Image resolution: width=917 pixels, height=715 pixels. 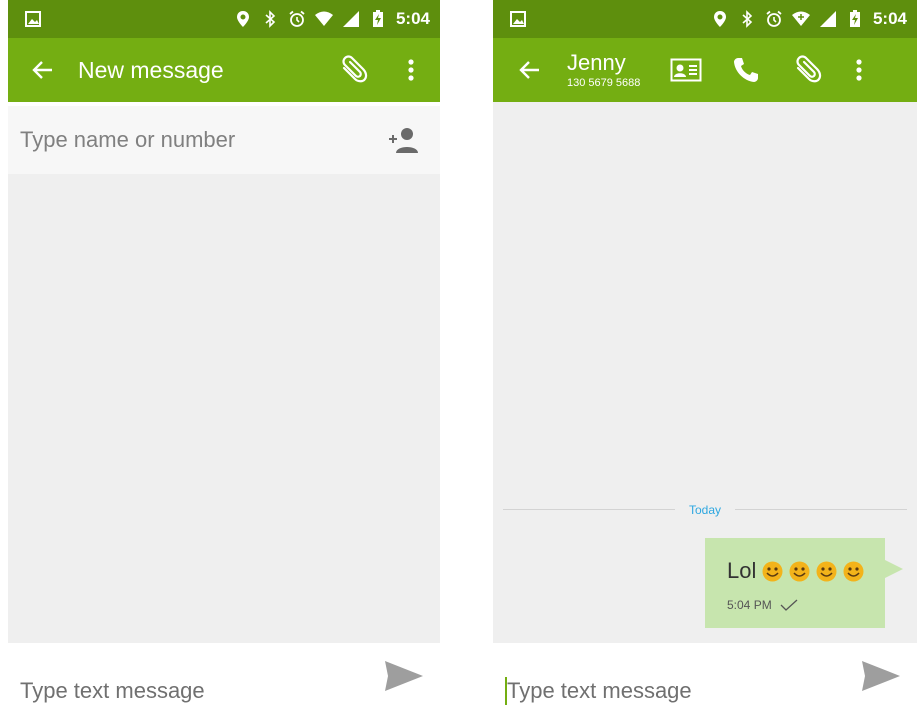 I want to click on phone-icon, so click(x=746, y=70).